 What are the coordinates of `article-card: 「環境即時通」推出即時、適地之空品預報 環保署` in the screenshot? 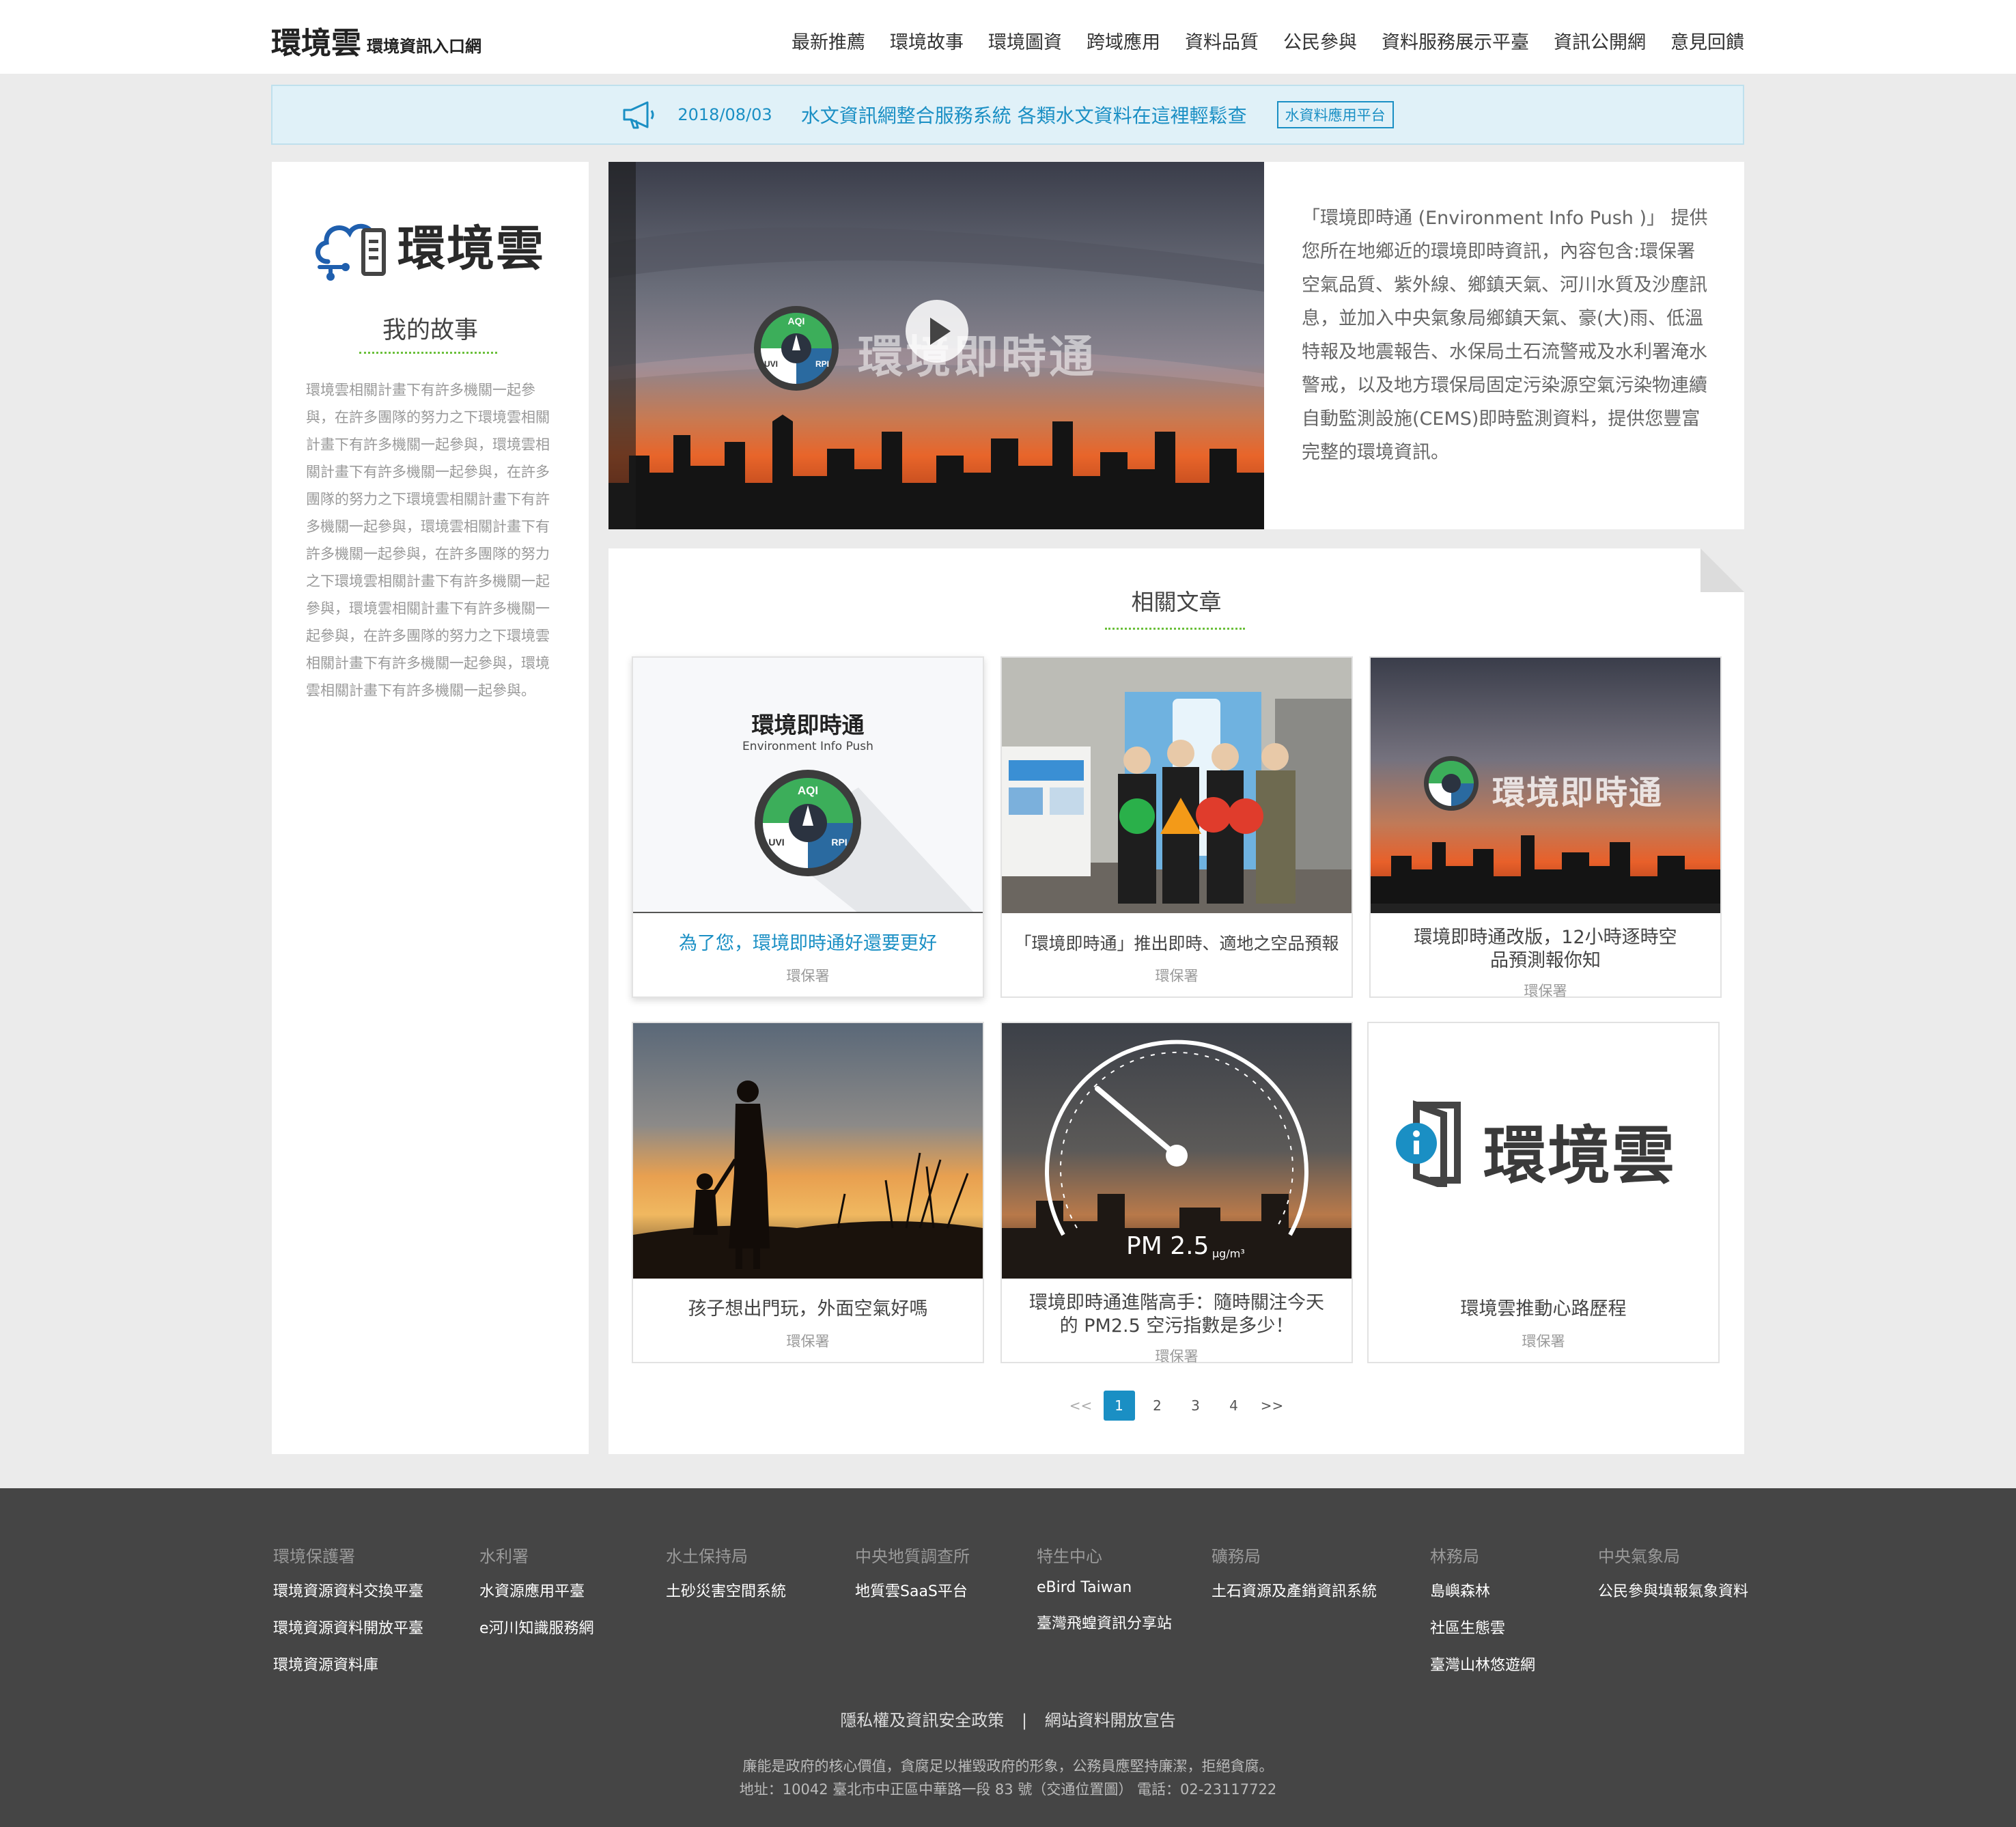 It's located at (1176, 827).